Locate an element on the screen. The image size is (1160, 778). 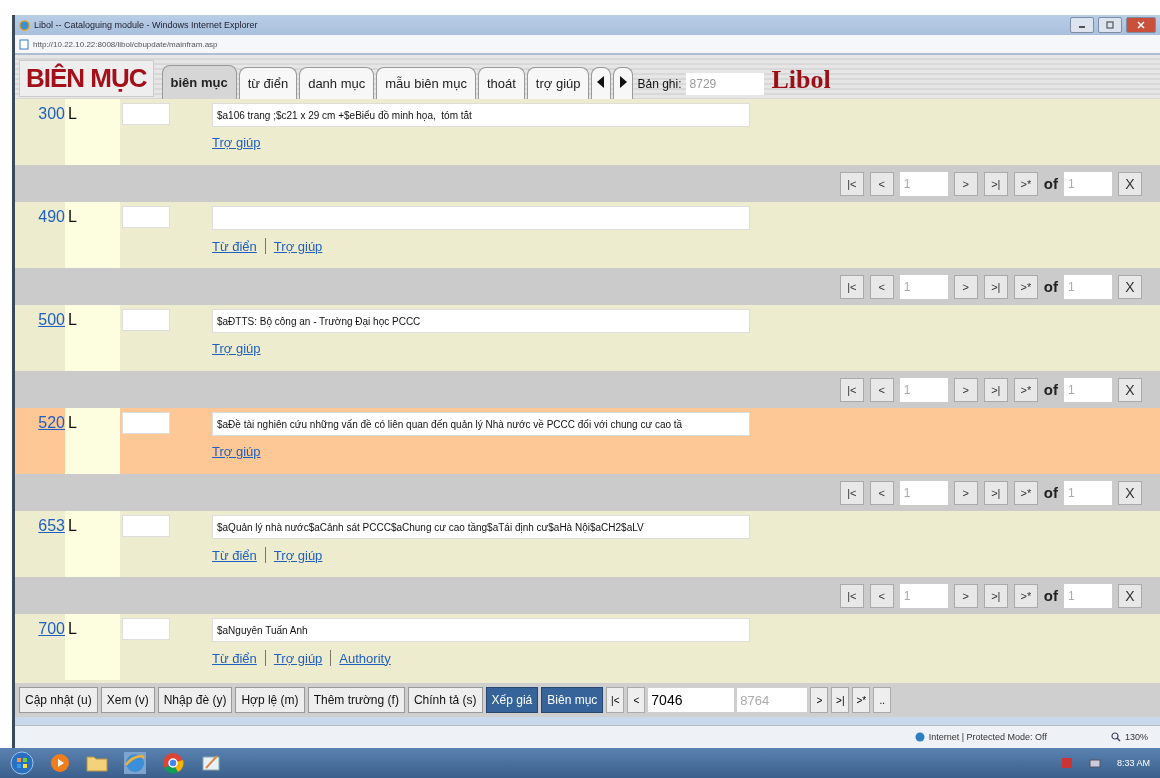
zoom-level: 130% is located at coordinates (1136, 737).